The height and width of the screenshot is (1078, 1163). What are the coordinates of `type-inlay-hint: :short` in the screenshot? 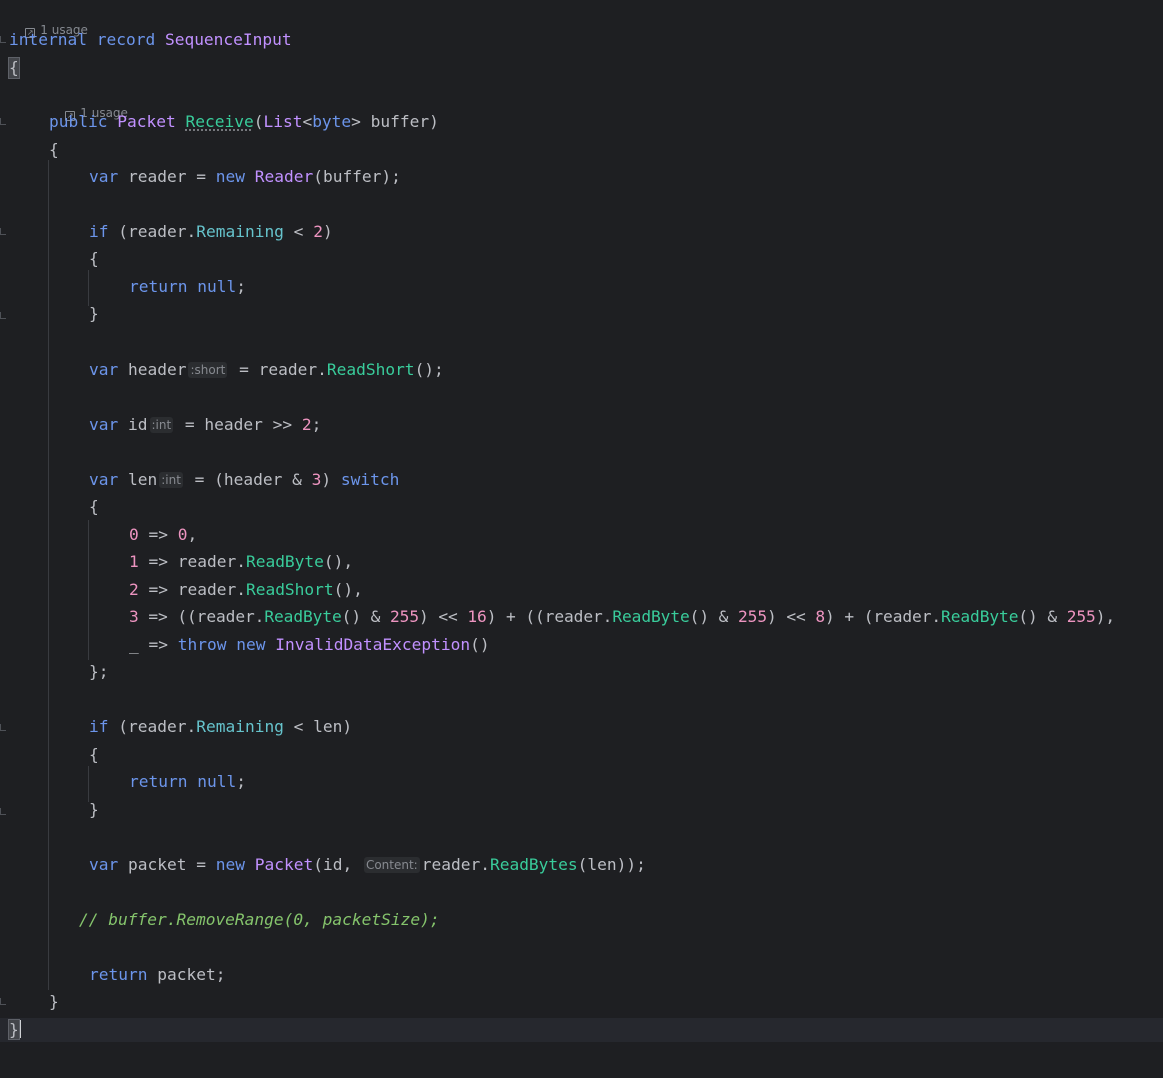 It's located at (208, 370).